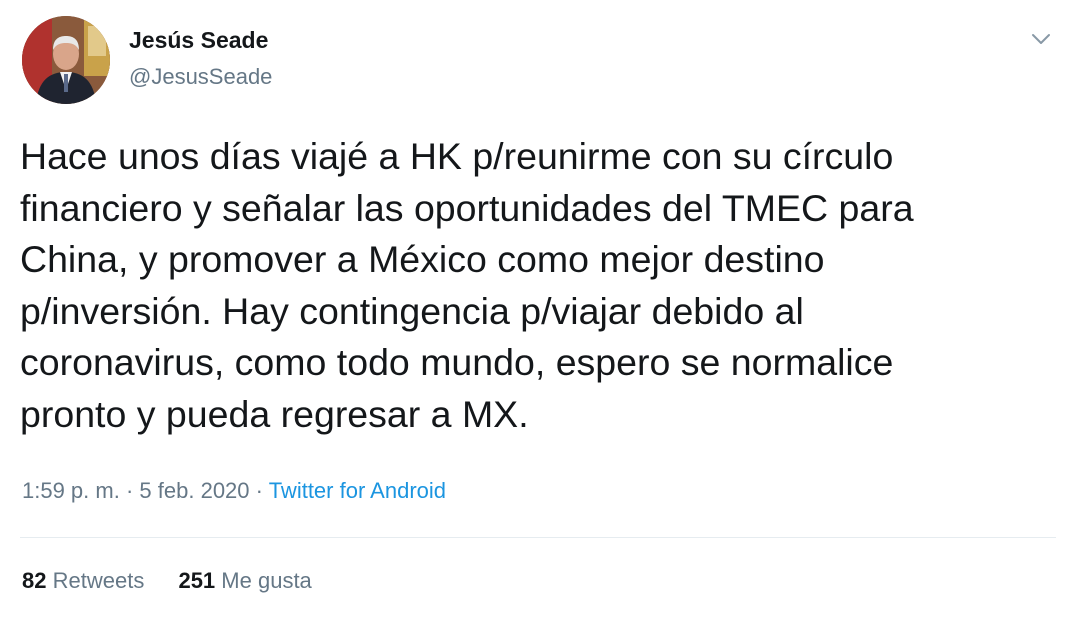 The width and height of the screenshot is (1082, 620). What do you see at coordinates (71, 490) in the screenshot?
I see `tweet-time: 1:59 p. m.` at bounding box center [71, 490].